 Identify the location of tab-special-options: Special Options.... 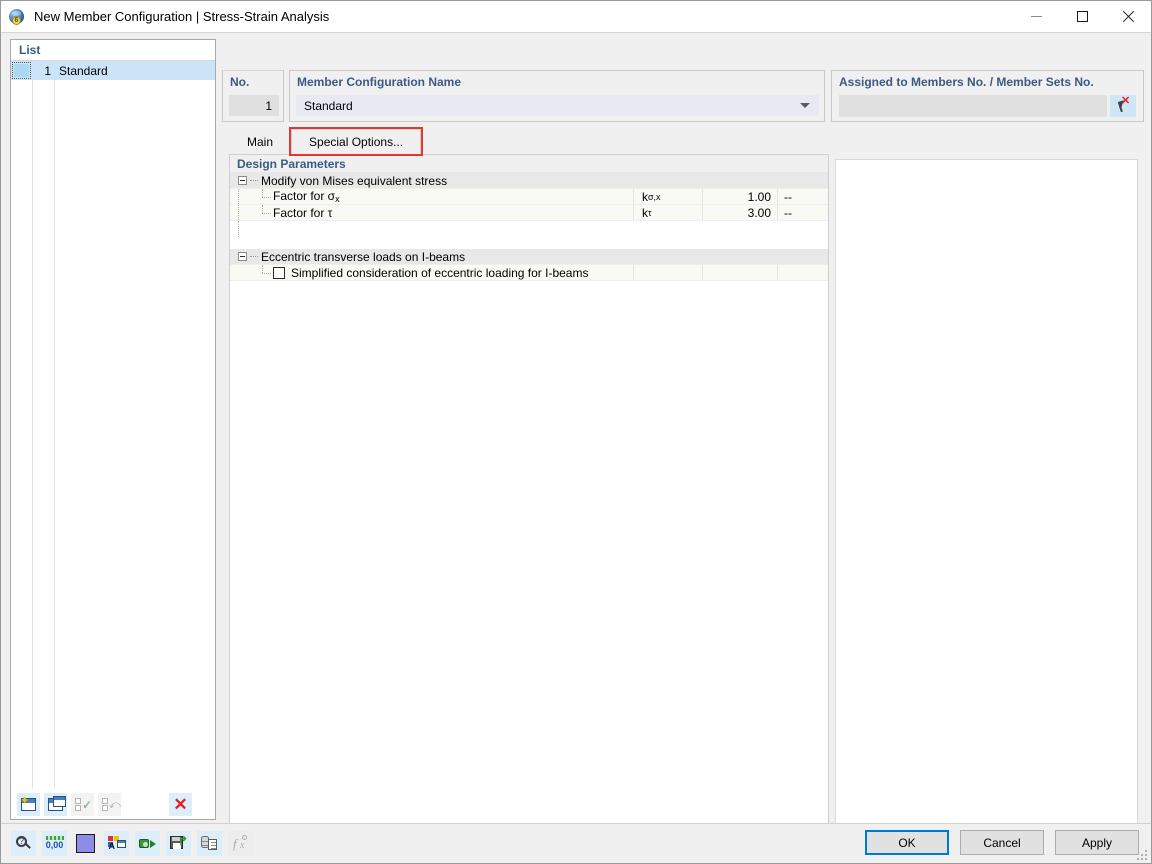
(356, 141).